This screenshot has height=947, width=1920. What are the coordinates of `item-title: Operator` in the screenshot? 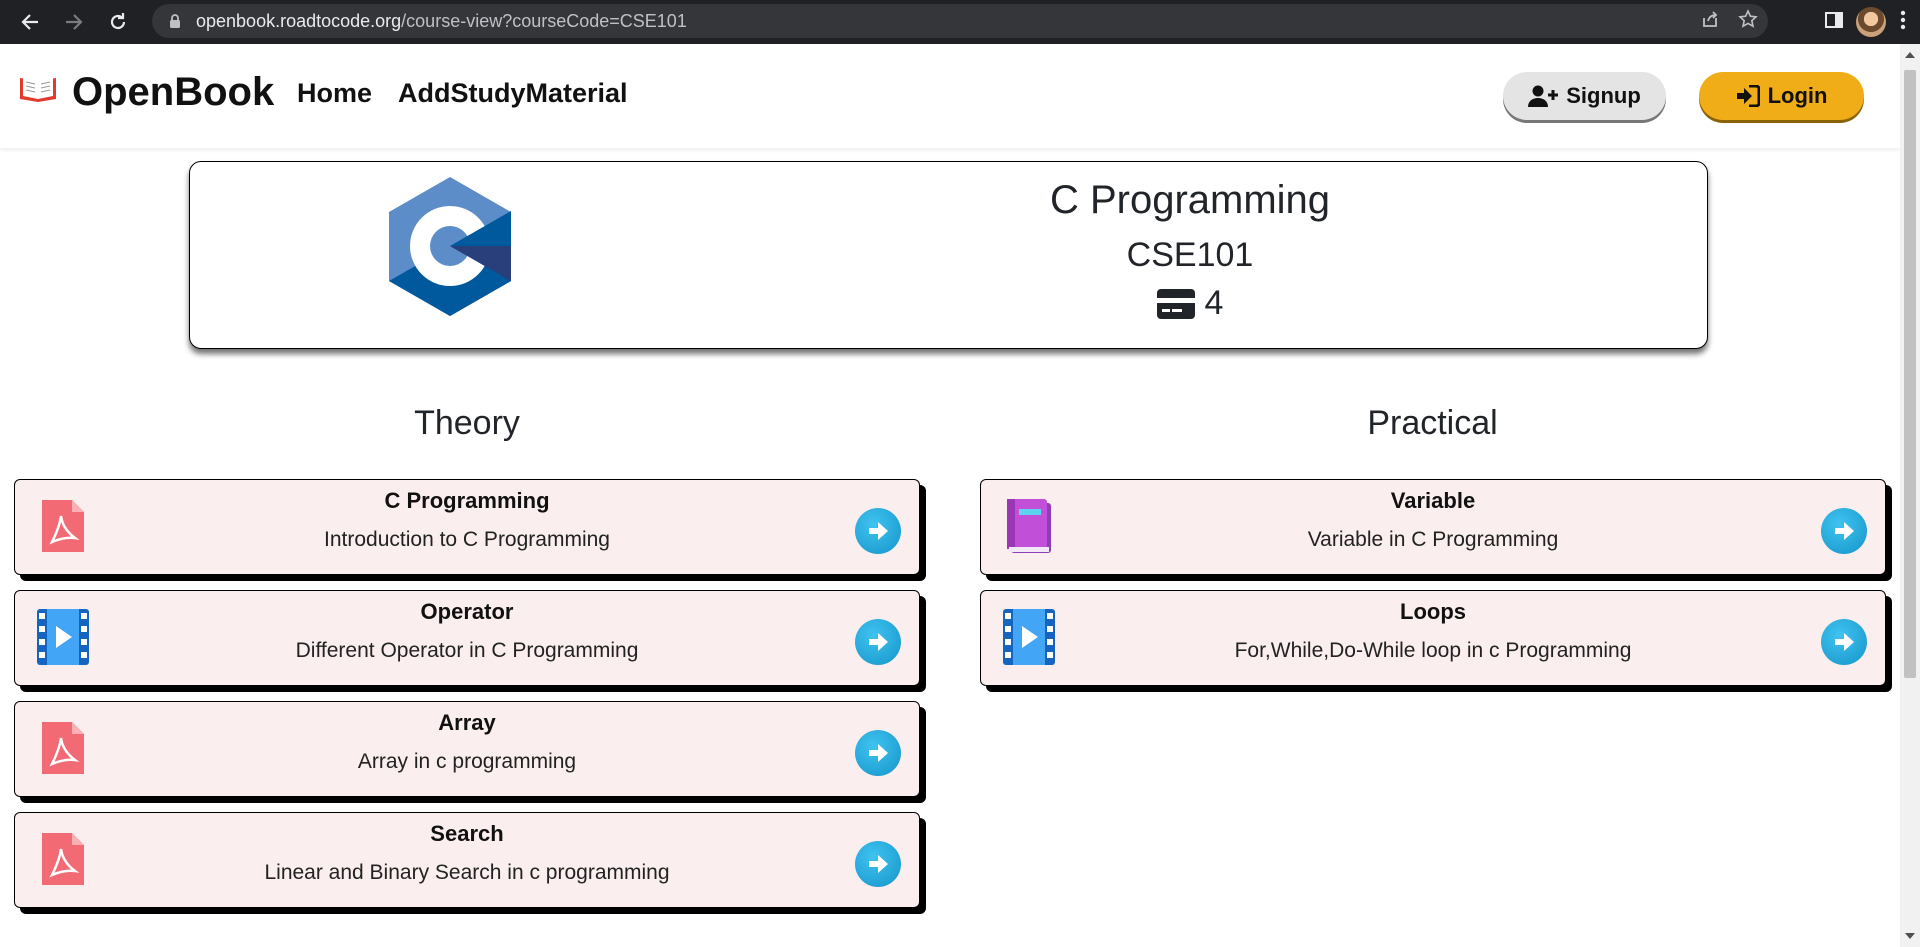 It's located at (467, 611).